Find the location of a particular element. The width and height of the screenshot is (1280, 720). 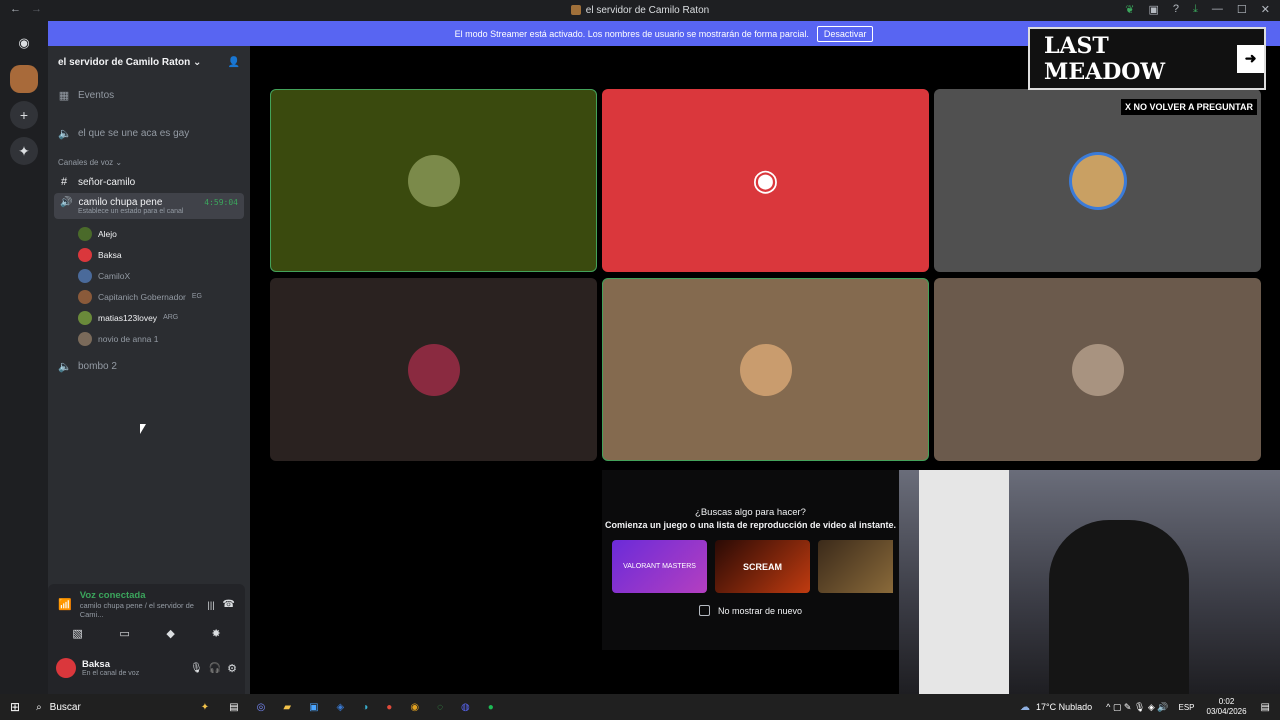

arrow-right-icon: ➜ is located at coordinates (1250, 58).